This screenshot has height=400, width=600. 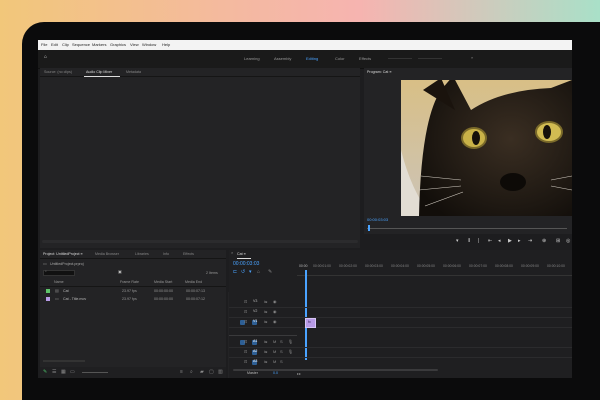 What do you see at coordinates (377, 220) in the screenshot?
I see `program-timecode: 00:00:03:03` at bounding box center [377, 220].